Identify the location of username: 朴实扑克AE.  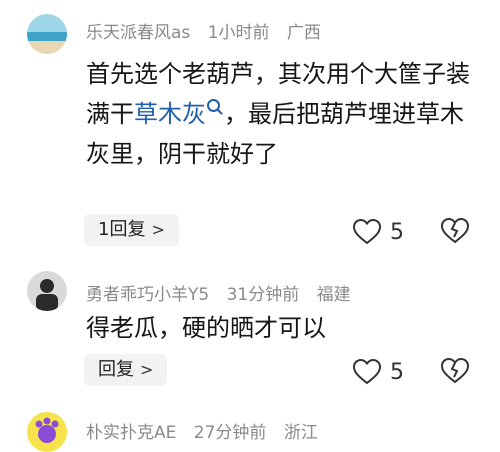
(131, 433).